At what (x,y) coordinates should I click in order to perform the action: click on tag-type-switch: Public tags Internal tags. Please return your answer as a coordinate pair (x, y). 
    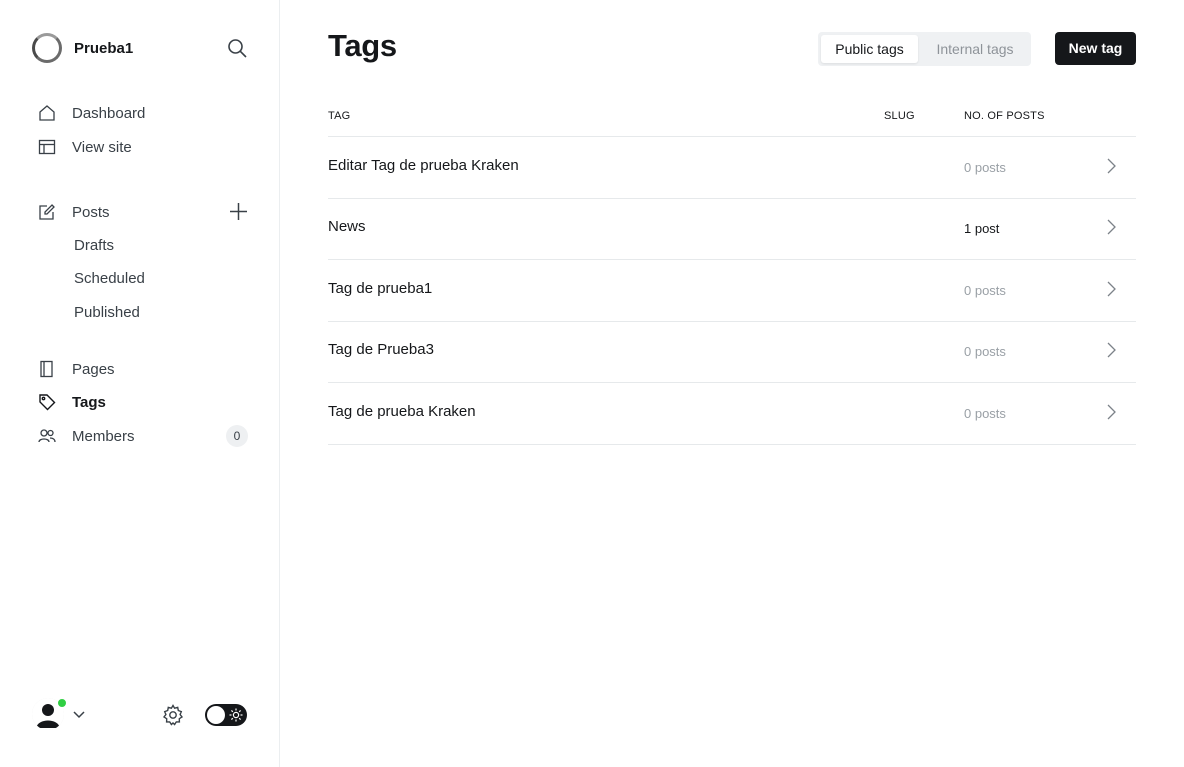
    Looking at the image, I should click on (924, 49).